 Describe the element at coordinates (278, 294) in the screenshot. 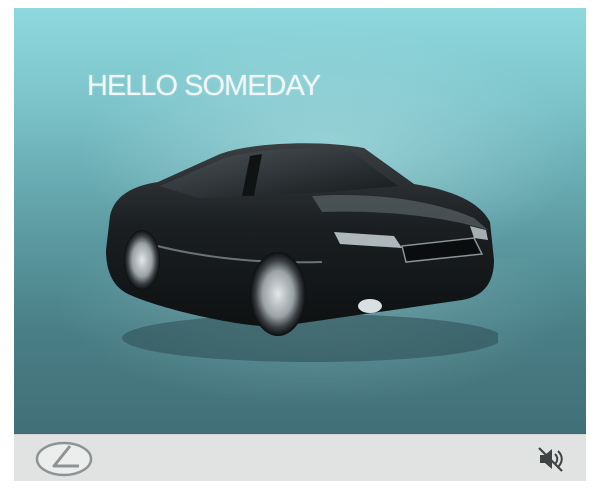

I see `car-front-wheel` at that location.